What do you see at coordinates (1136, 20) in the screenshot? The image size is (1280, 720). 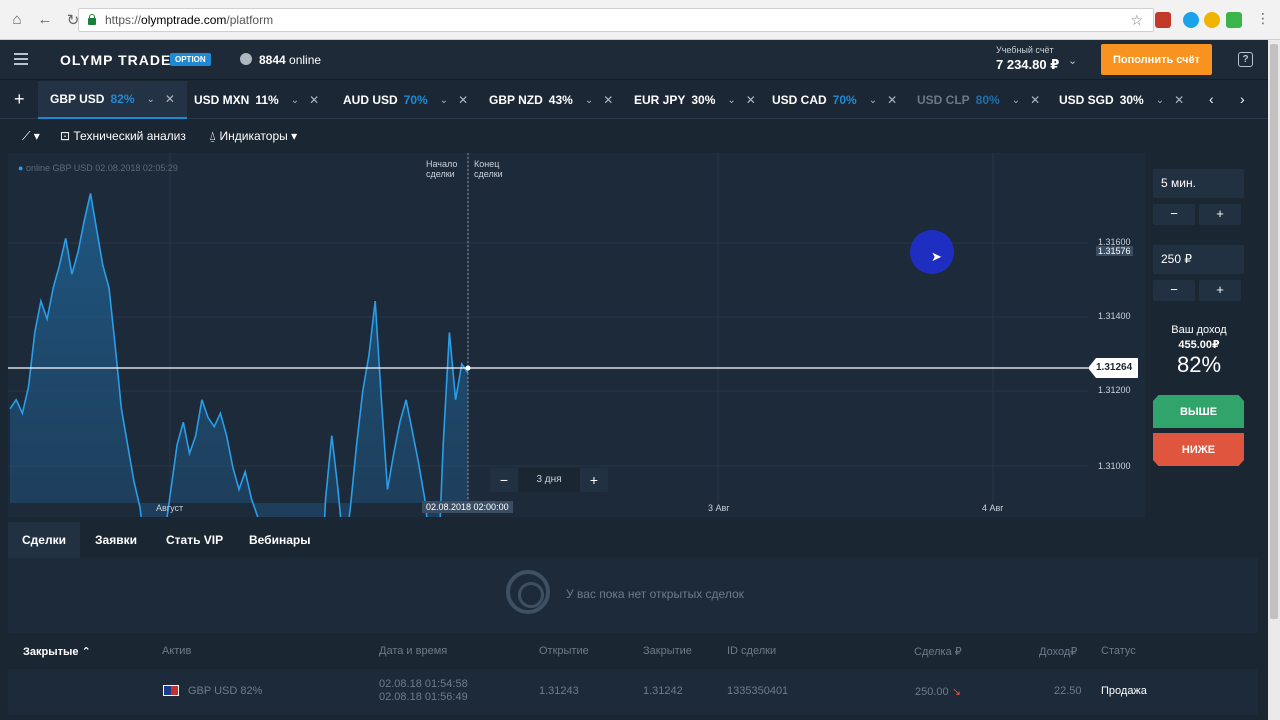 I see `bookmark-star-icon: ☆` at bounding box center [1136, 20].